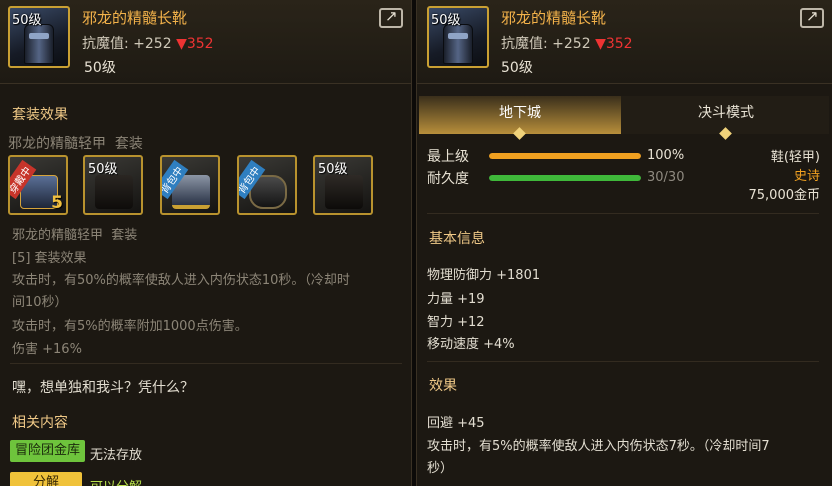  I want to click on tab-duel: 决斗模式, so click(726, 118).